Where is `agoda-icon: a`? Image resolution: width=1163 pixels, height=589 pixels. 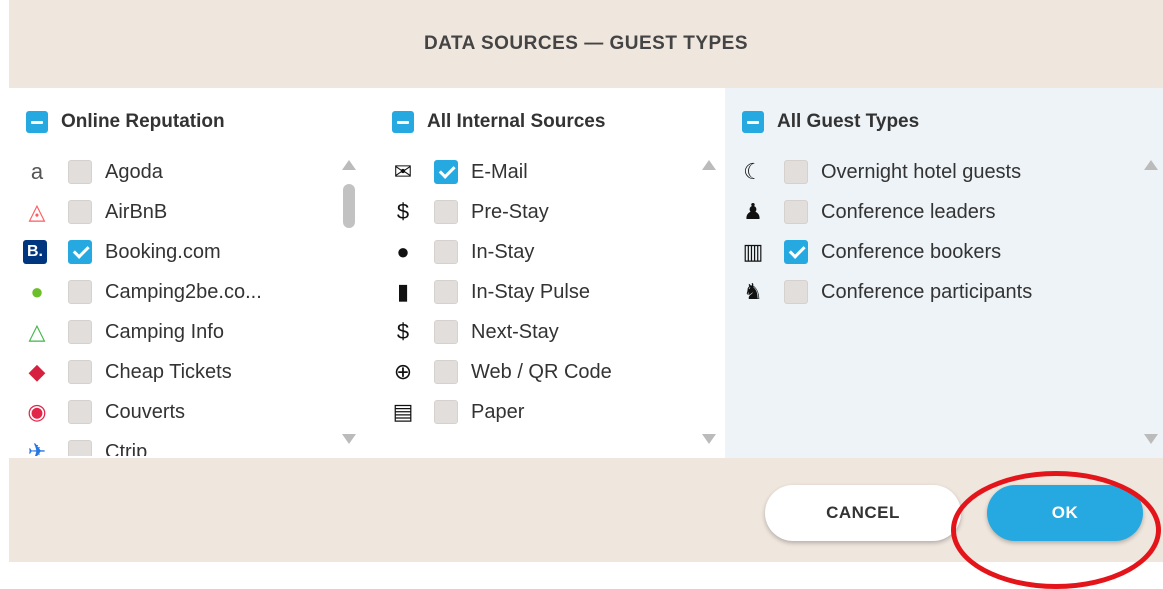 agoda-icon: a is located at coordinates (37, 171).